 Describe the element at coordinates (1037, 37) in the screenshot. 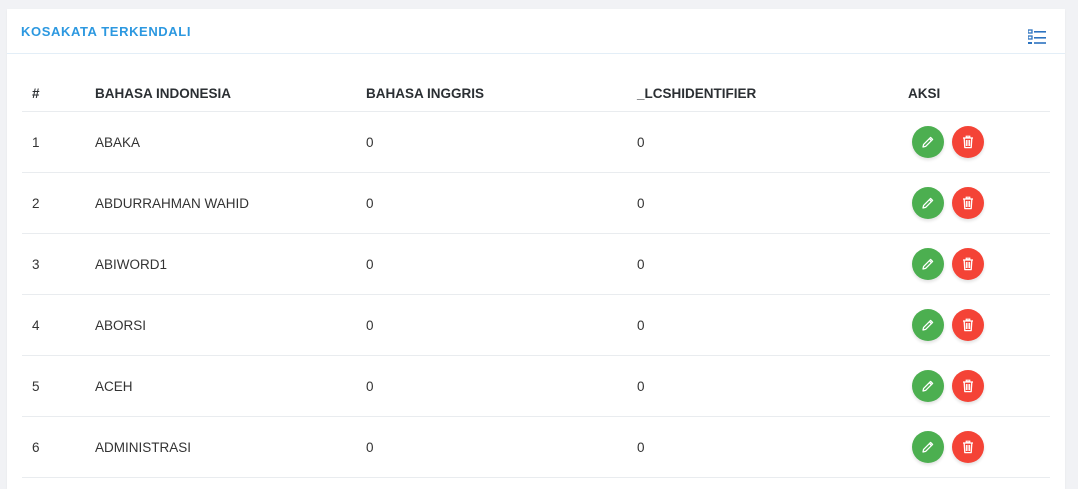

I see `list-icon` at that location.